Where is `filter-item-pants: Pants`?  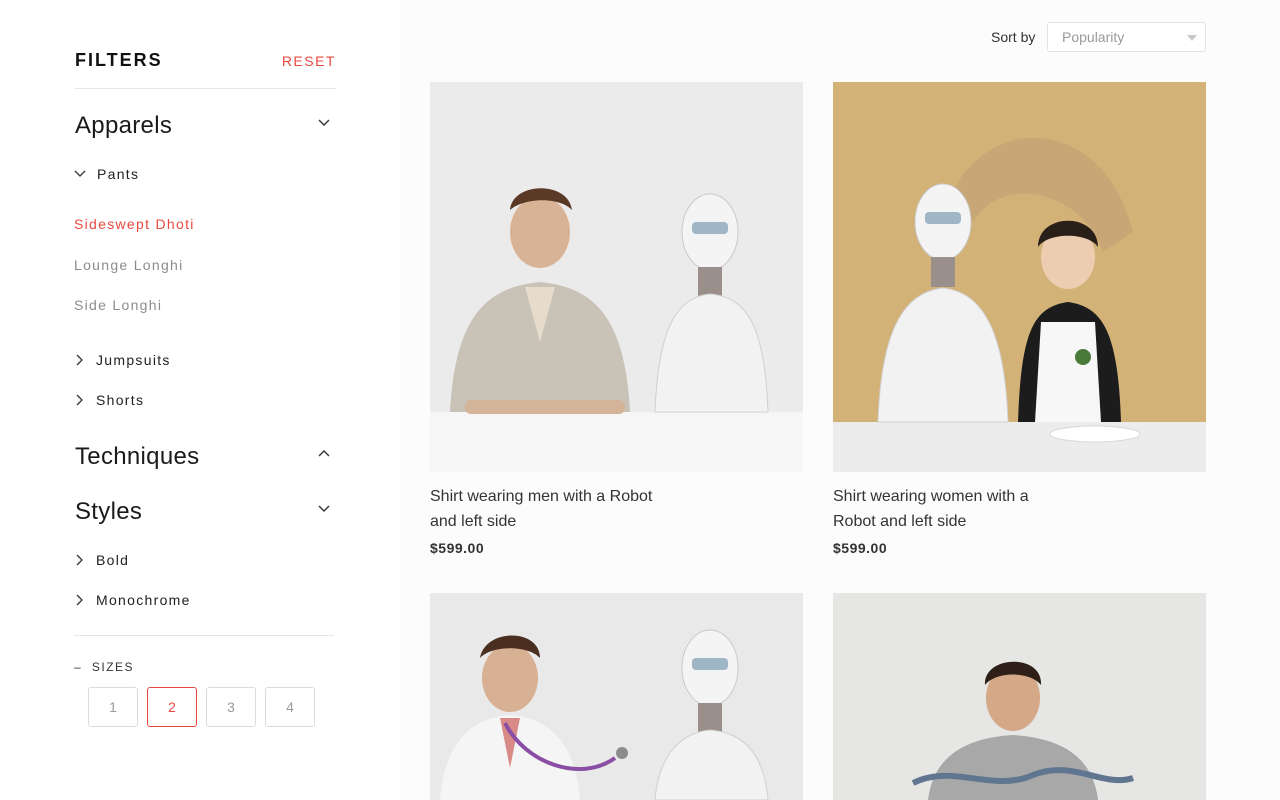 filter-item-pants: Pants is located at coordinates (106, 174).